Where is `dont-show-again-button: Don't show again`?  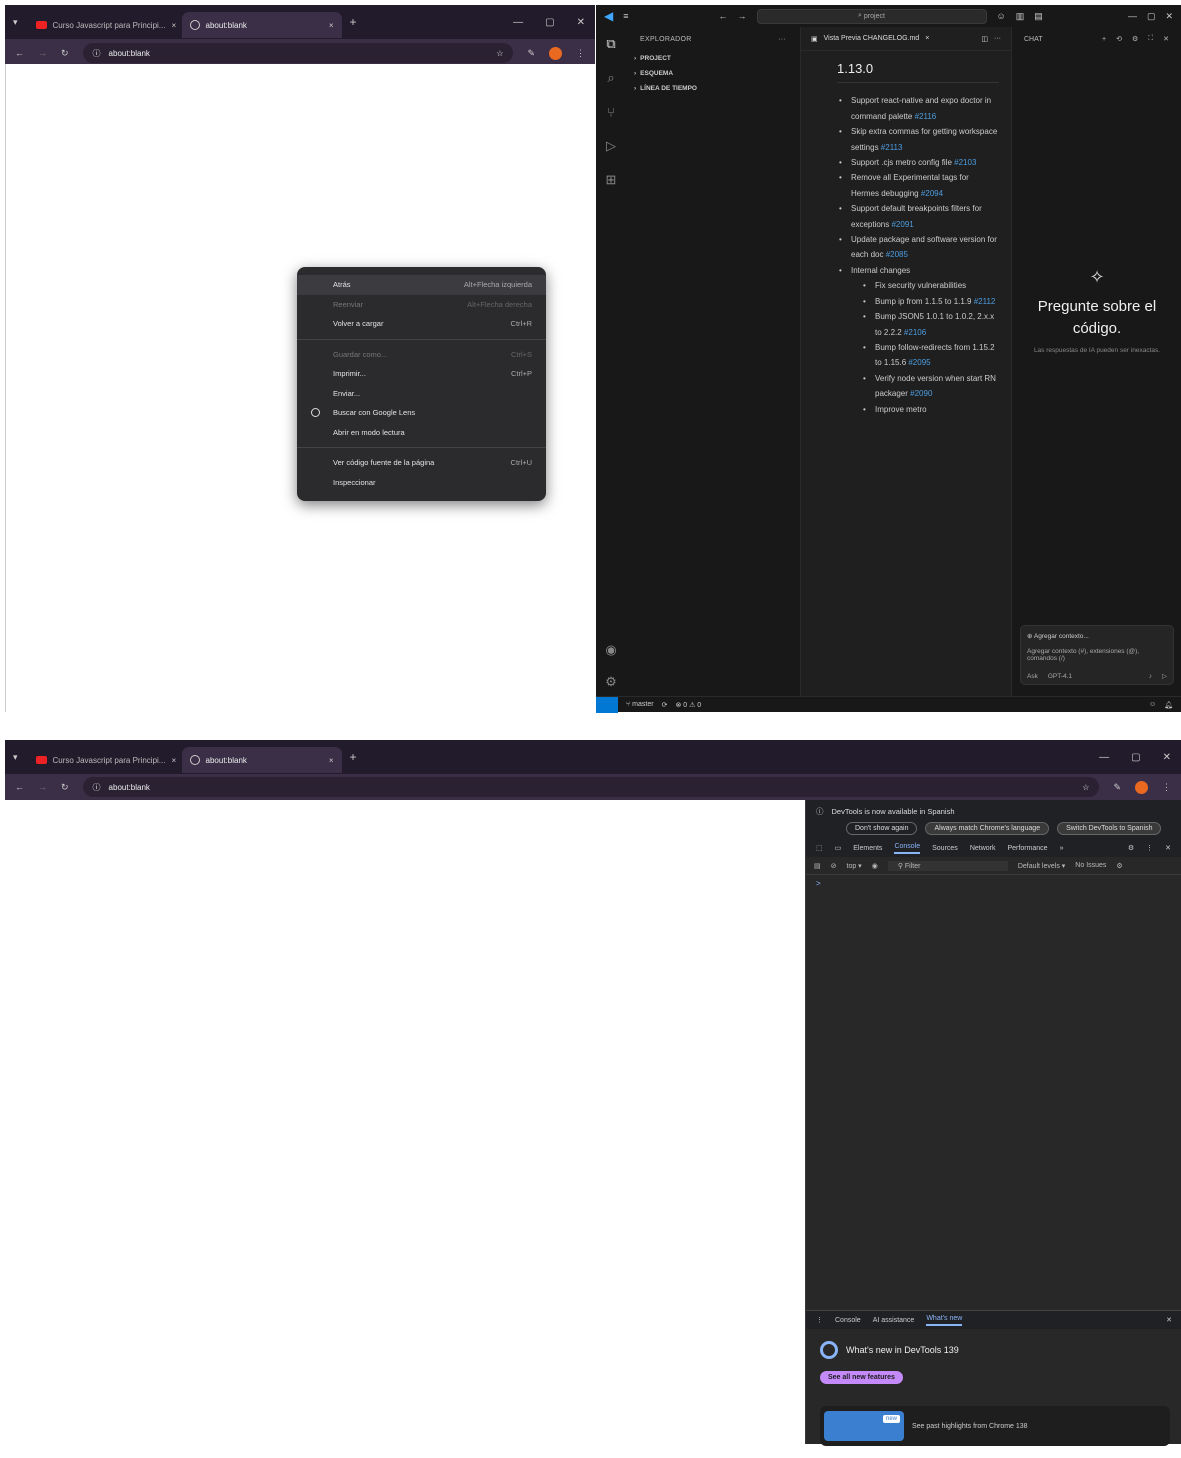
dont-show-again-button: Don't show again is located at coordinates (882, 828).